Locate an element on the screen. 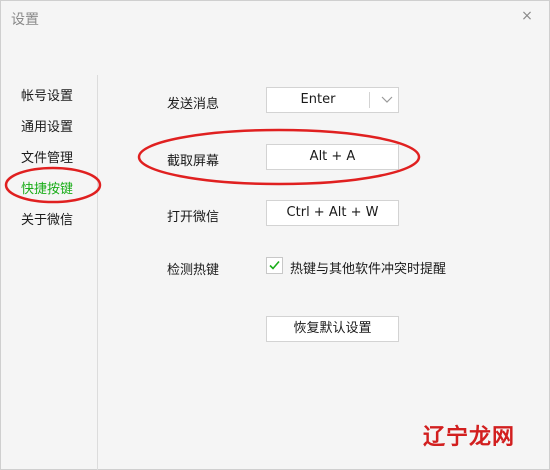 The image size is (550, 470). sidebar-item-account: 帐号设置 is located at coordinates (47, 94).